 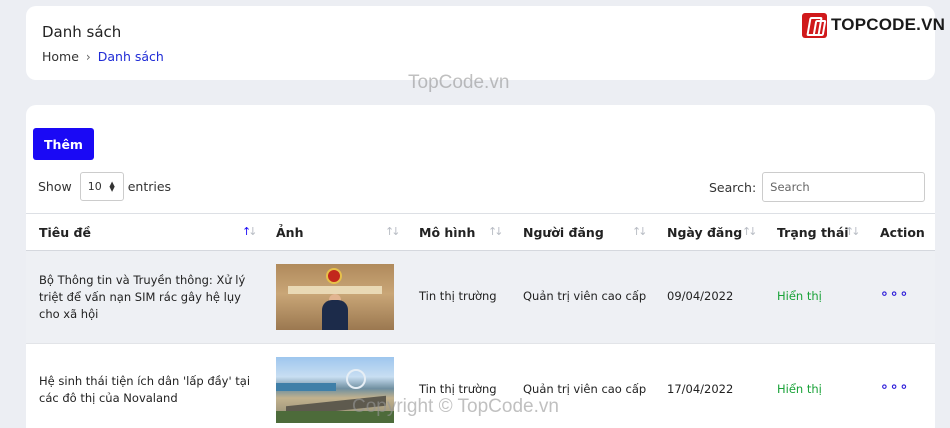 I want to click on entries-select-value: 10, so click(x=94, y=186).